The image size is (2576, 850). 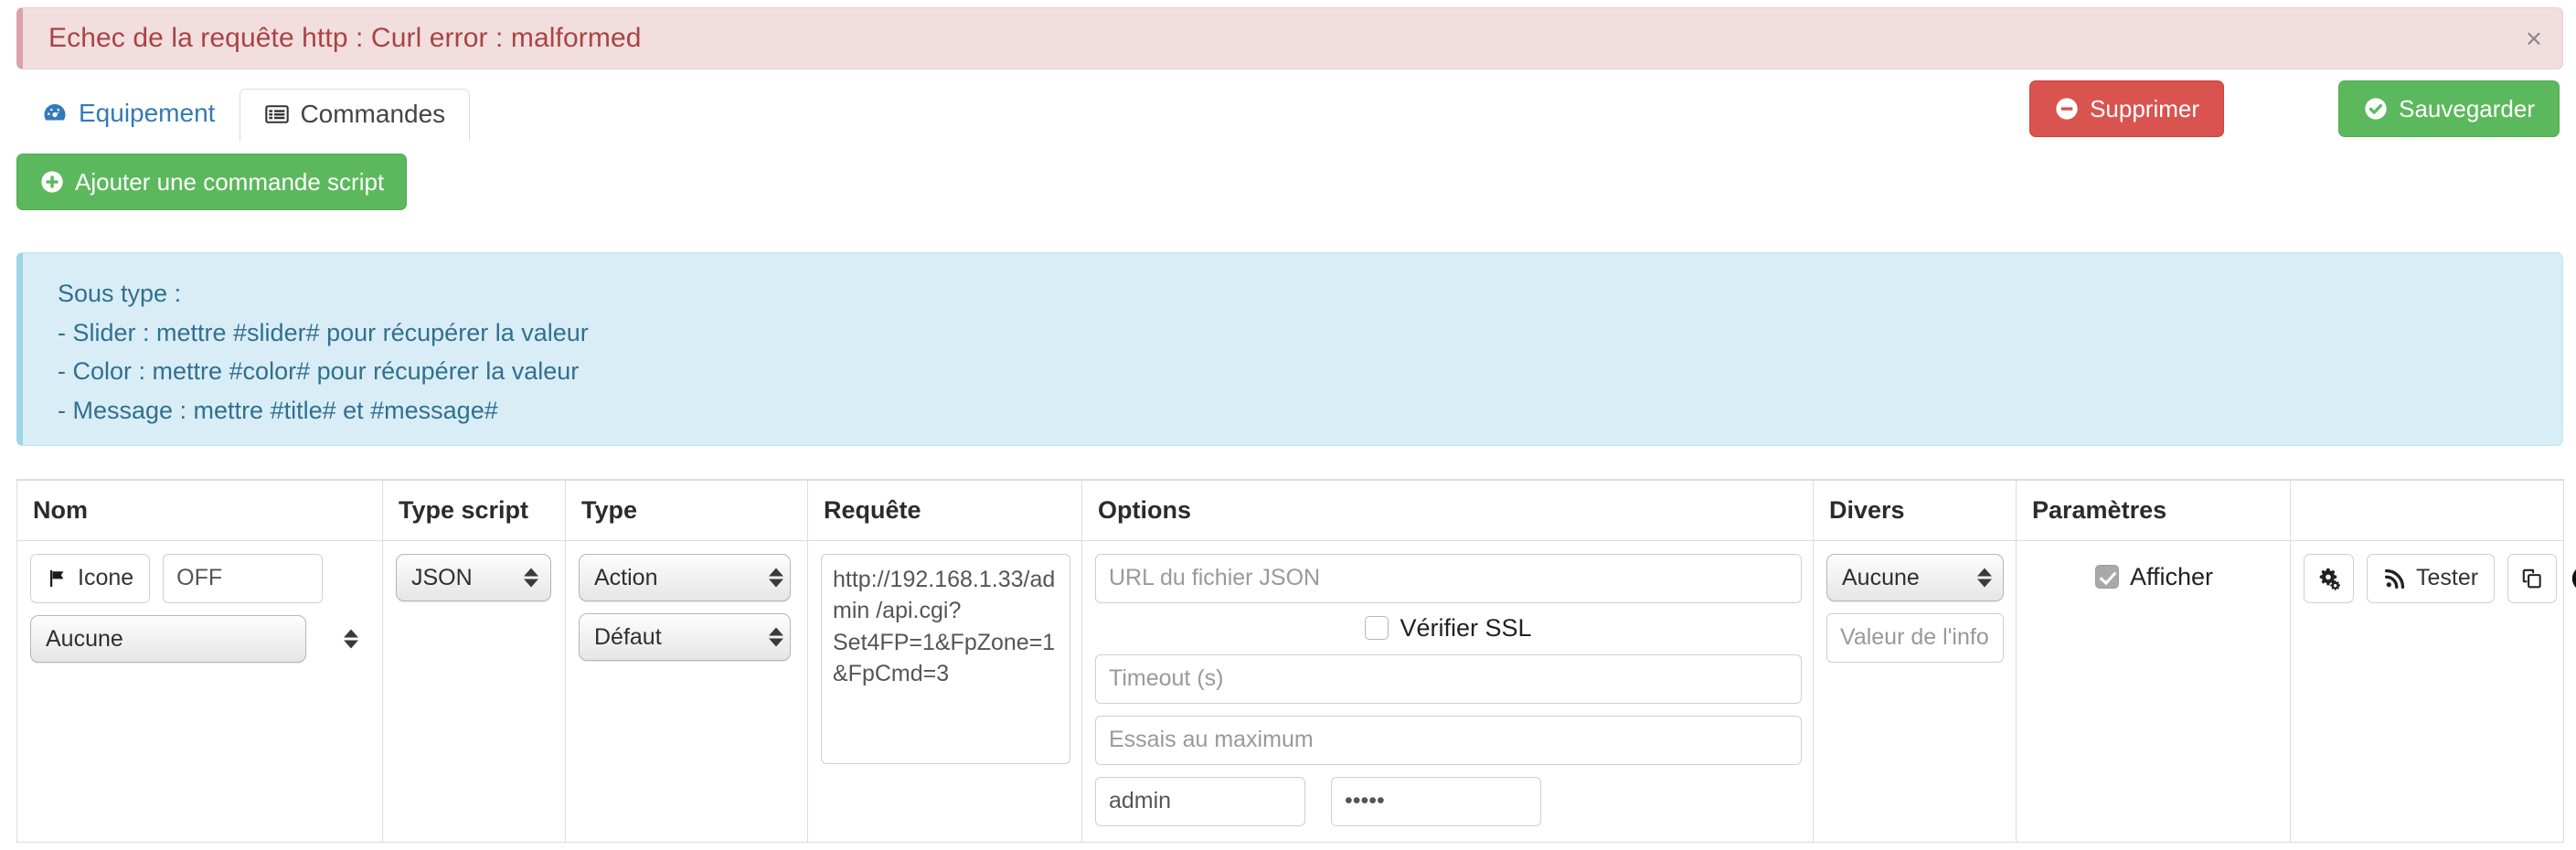 I want to click on header-actions, so click(x=2427, y=510).